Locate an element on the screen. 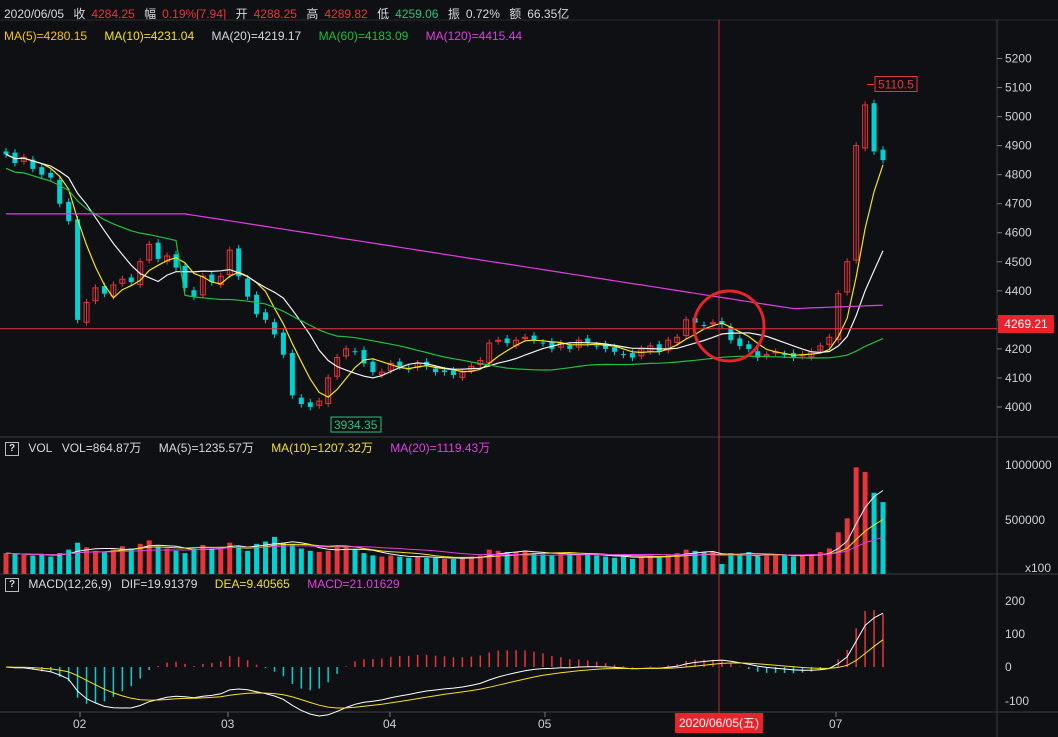 This screenshot has height=737, width=1058. vol-tick-label: 1000000 is located at coordinates (1028, 465).